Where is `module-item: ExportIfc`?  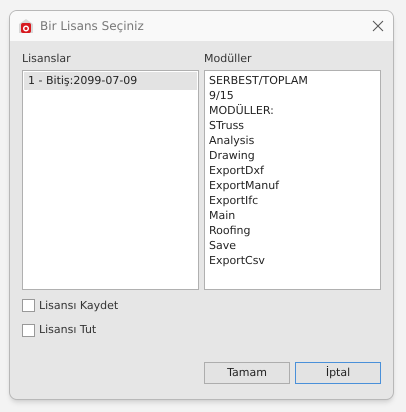 module-item: ExportIfc is located at coordinates (234, 200).